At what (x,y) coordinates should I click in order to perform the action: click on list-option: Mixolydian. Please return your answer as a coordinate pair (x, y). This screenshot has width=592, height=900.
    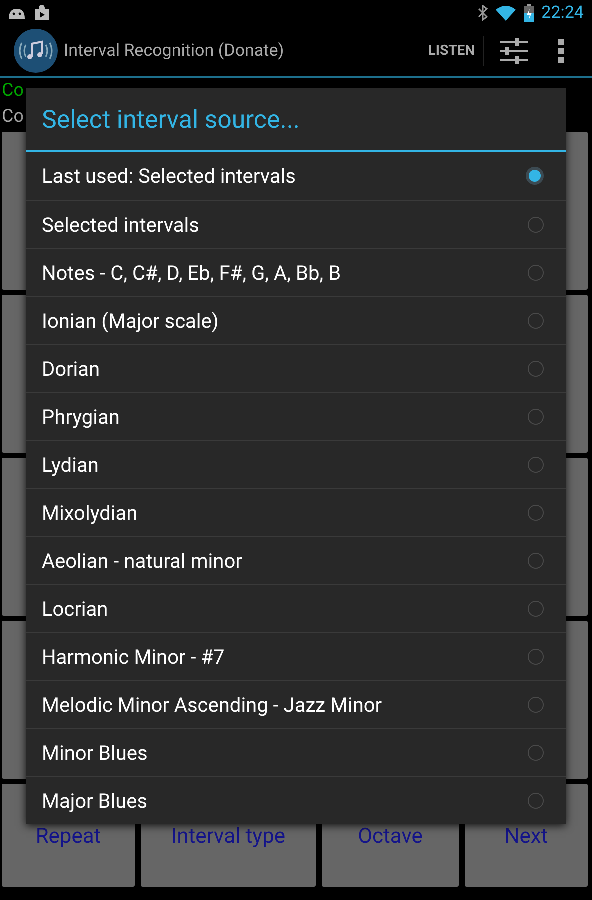
    Looking at the image, I should click on (296, 512).